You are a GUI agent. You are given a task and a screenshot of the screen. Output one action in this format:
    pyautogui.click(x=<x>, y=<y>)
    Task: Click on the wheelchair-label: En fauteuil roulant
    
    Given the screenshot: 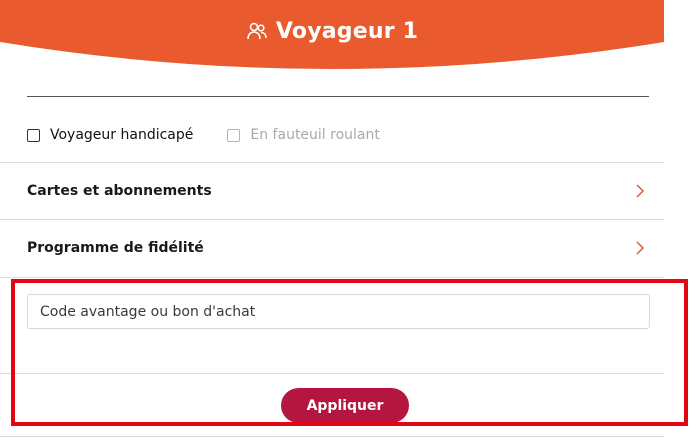 What is the action you would take?
    pyautogui.click(x=315, y=135)
    